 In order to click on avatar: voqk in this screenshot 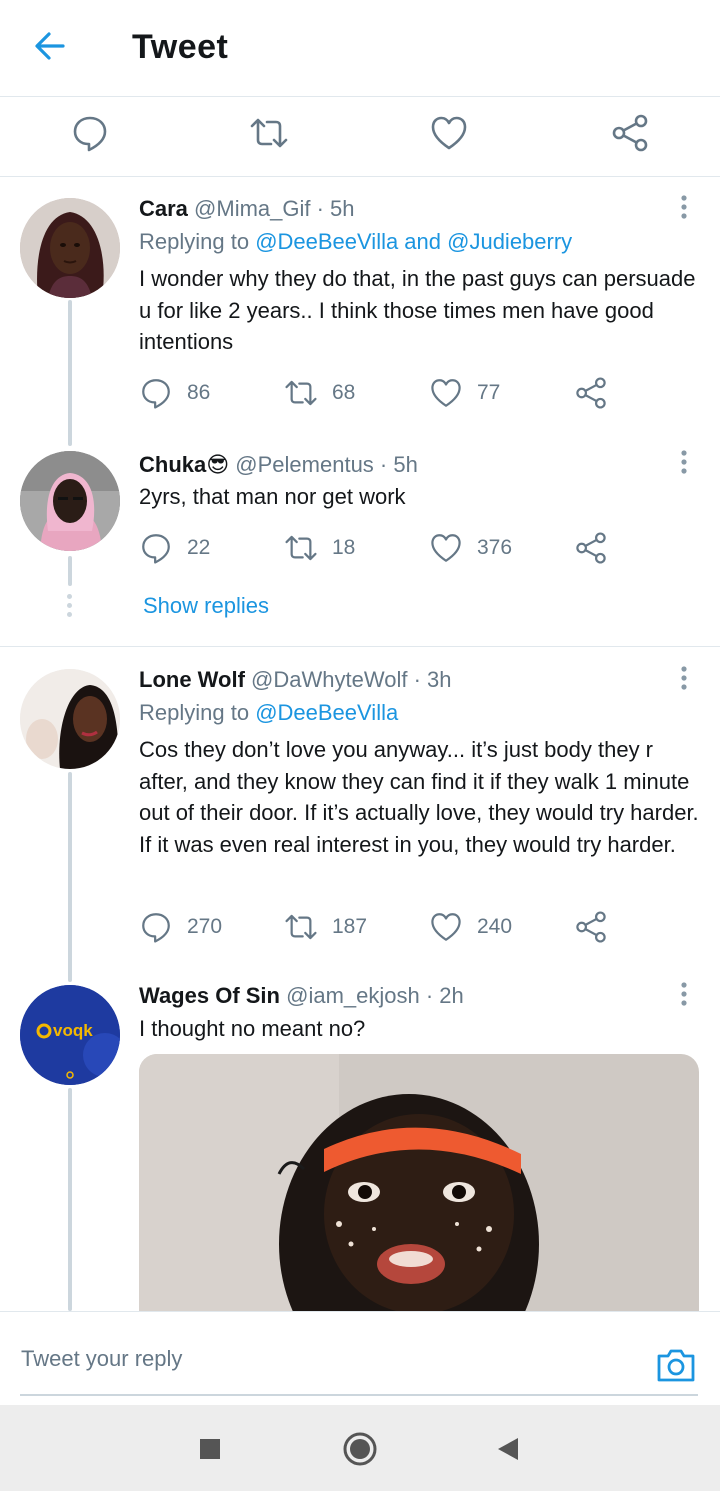, I will do `click(70, 1035)`.